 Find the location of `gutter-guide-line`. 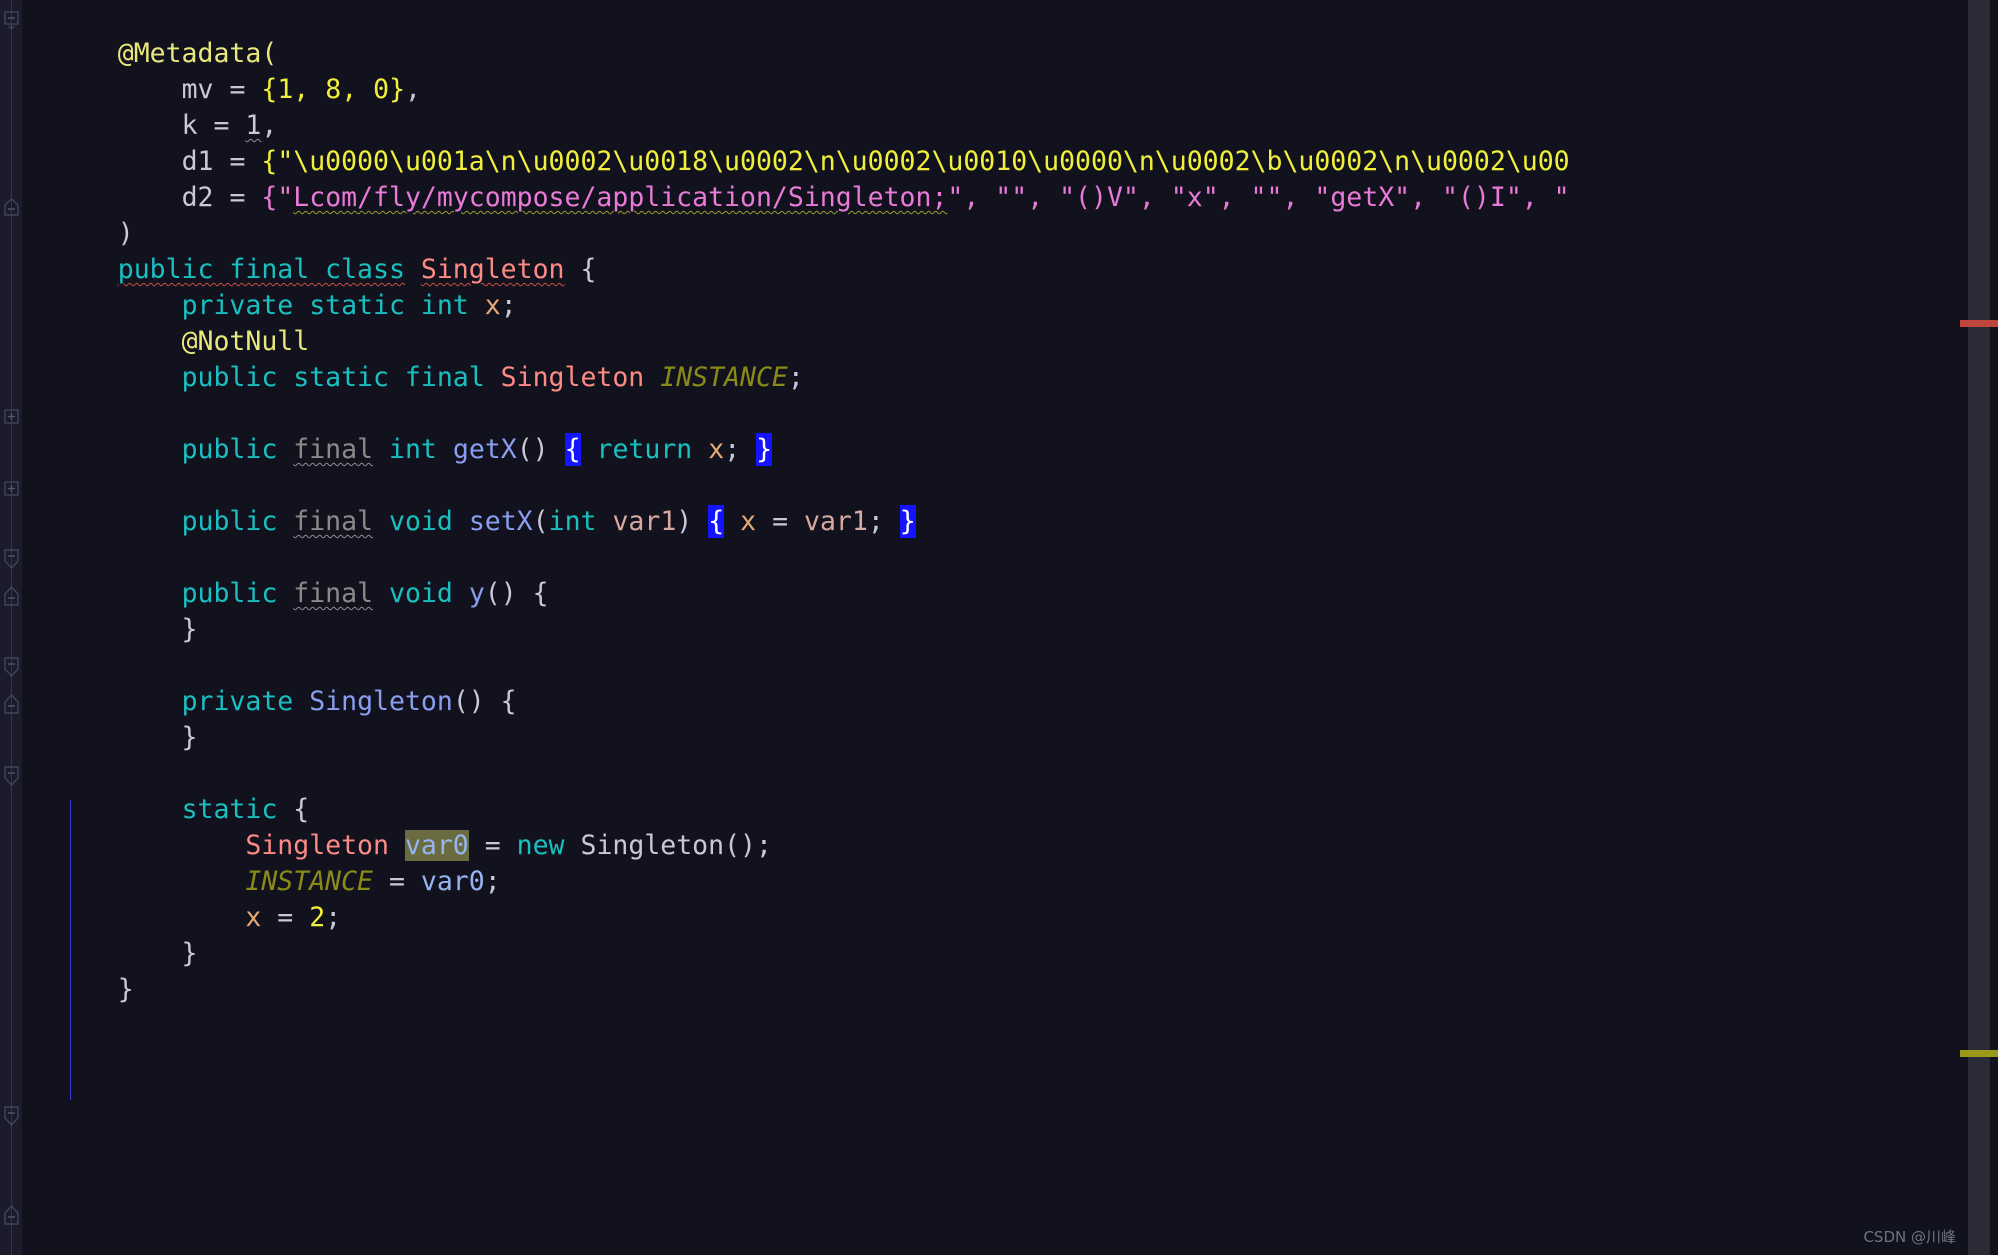

gutter-guide-line is located at coordinates (11, 627).